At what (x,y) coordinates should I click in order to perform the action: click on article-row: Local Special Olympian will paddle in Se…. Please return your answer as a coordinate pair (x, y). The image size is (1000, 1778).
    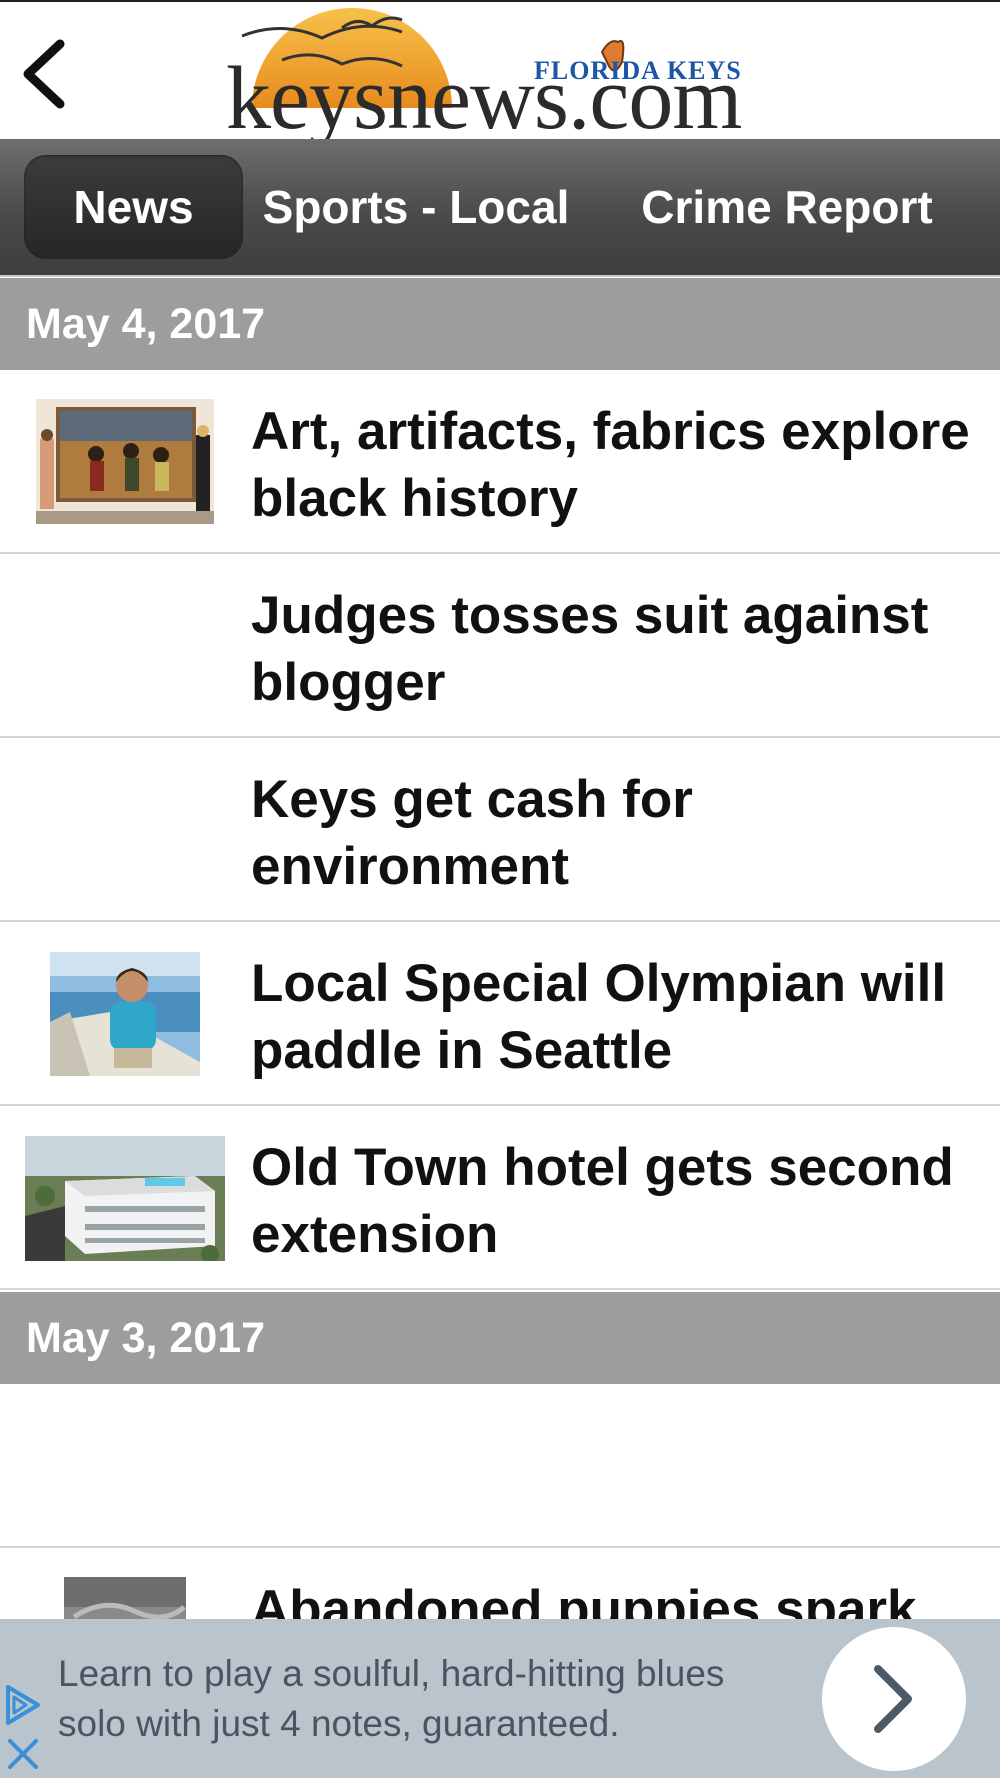
    Looking at the image, I should click on (500, 1014).